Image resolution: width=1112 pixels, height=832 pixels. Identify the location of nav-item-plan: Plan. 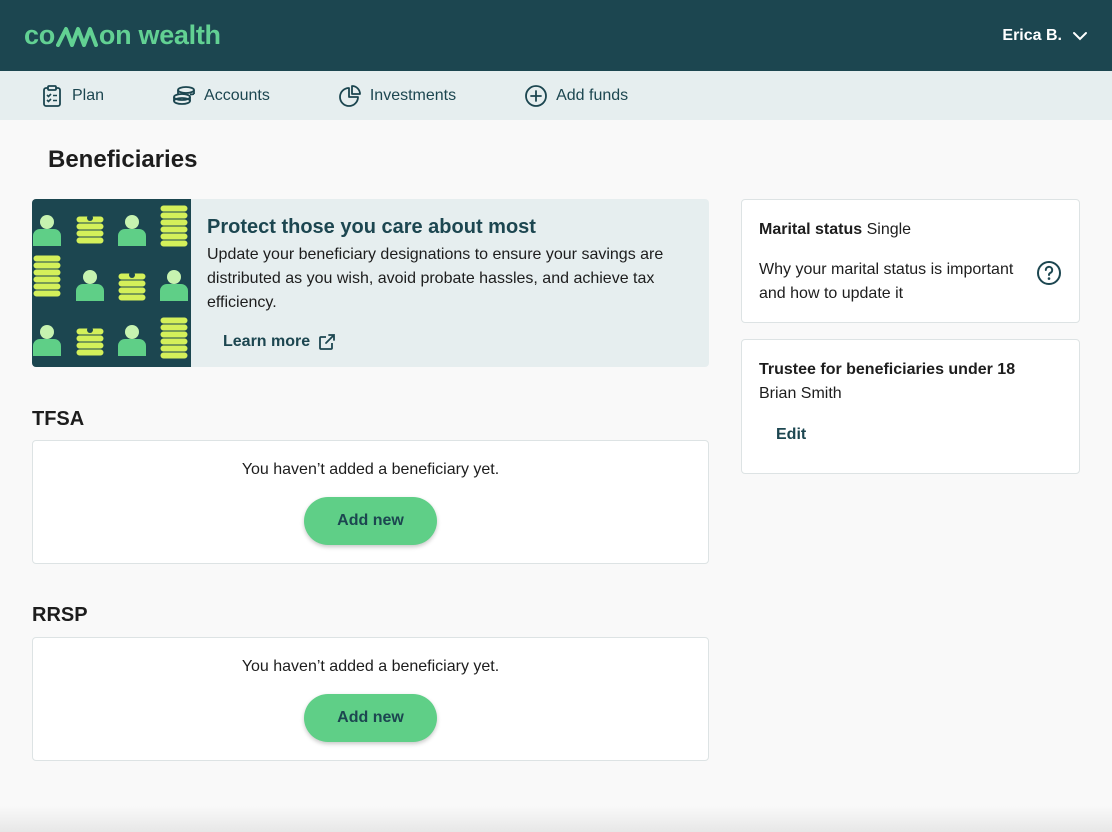
(72, 96).